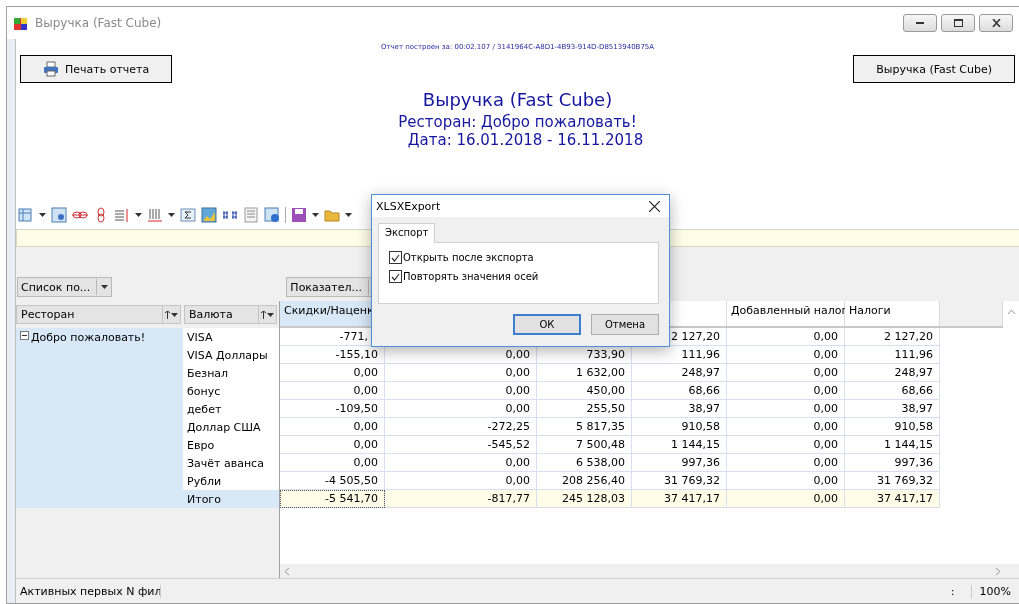  I want to click on checkbox-label: Повторять значения осей, so click(471, 276).